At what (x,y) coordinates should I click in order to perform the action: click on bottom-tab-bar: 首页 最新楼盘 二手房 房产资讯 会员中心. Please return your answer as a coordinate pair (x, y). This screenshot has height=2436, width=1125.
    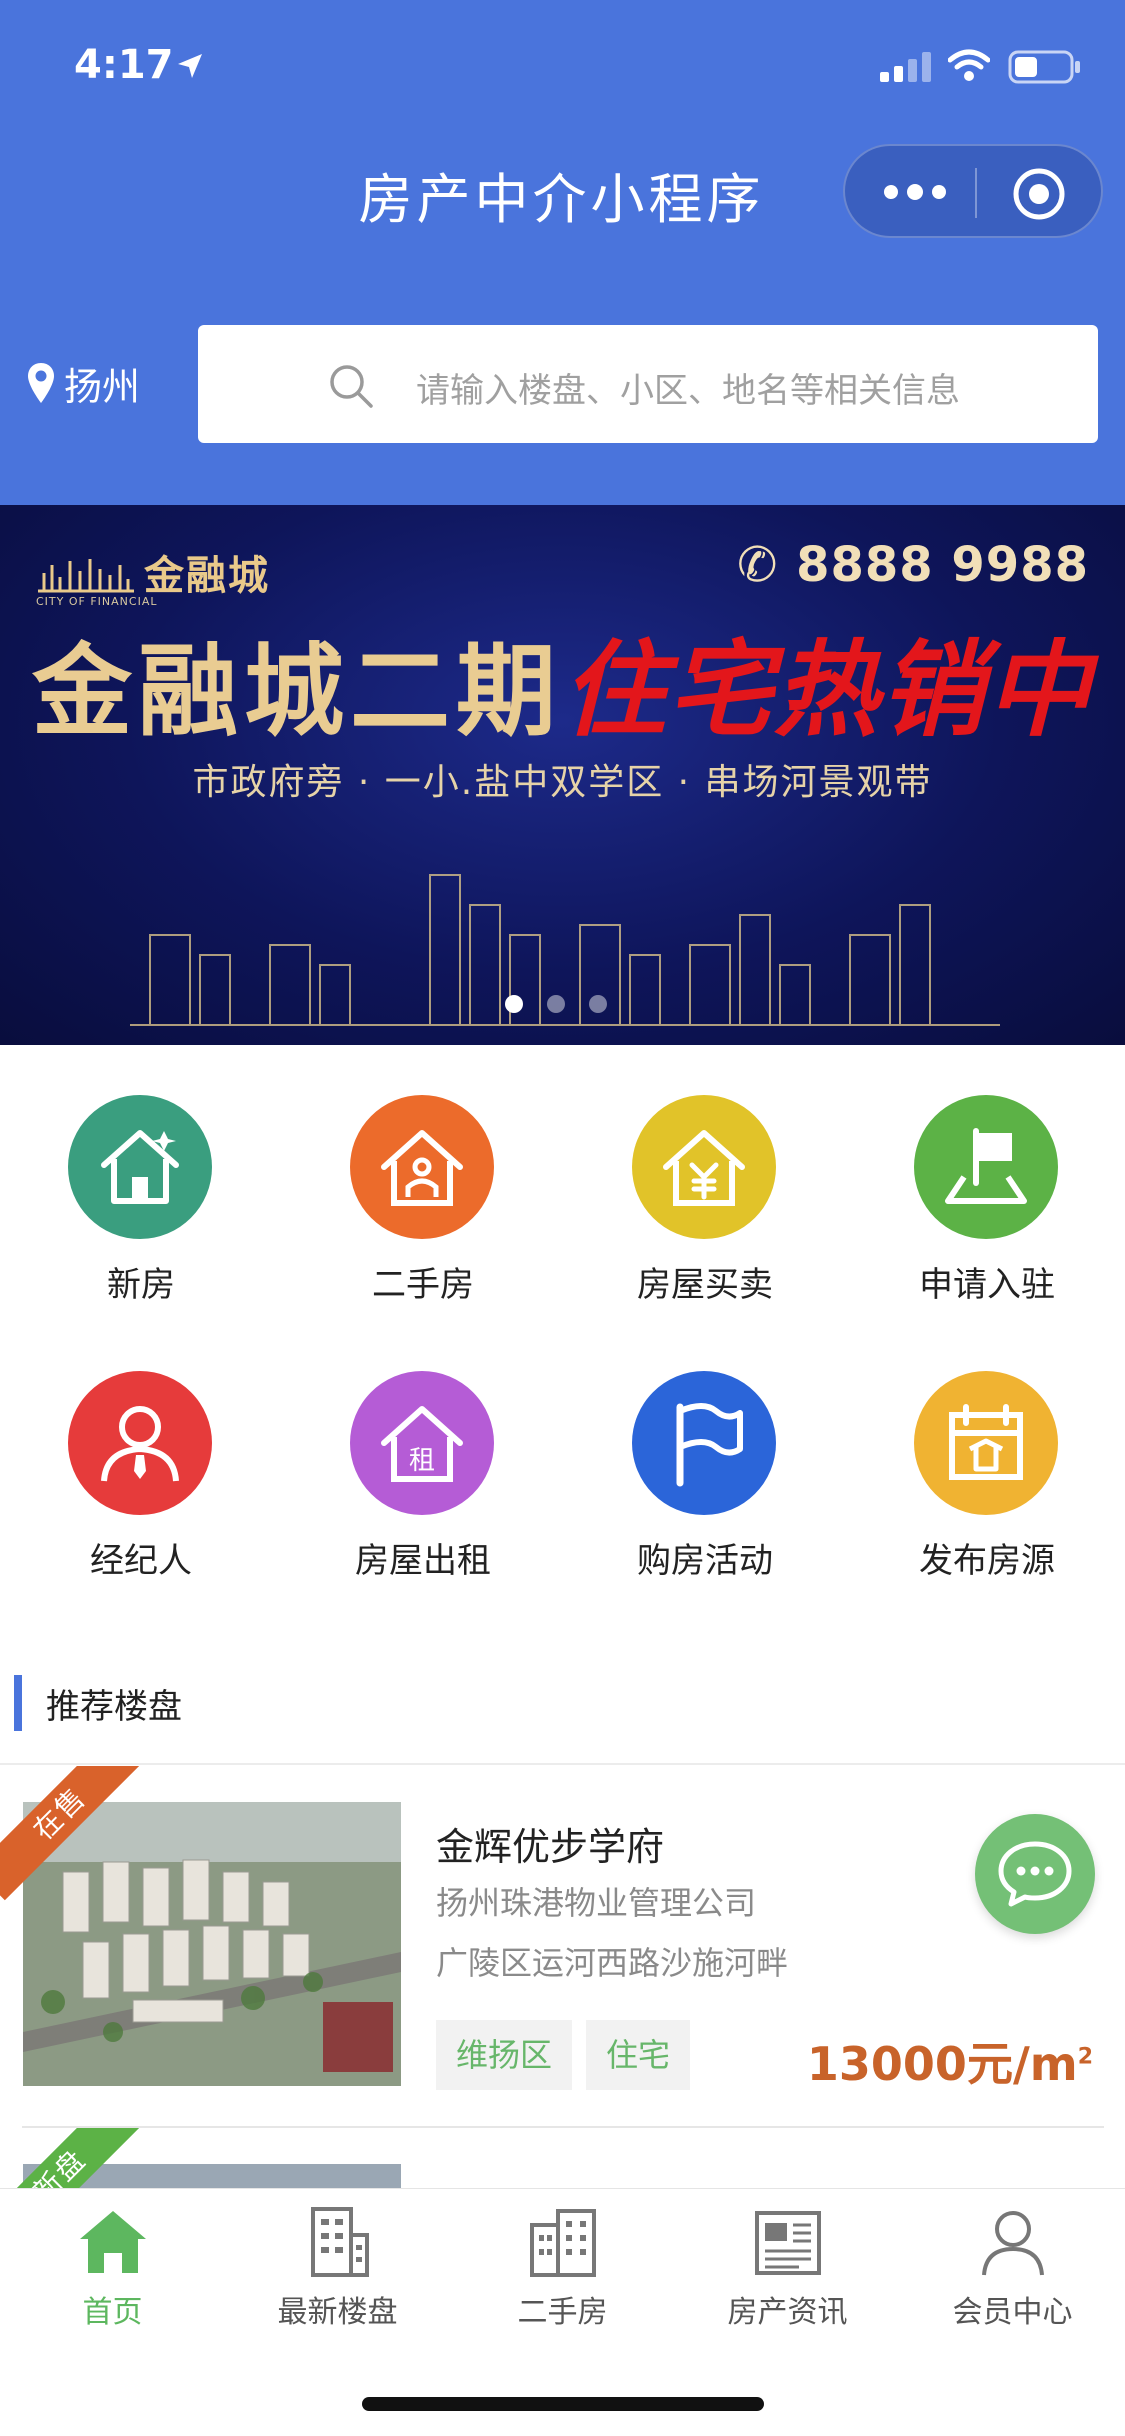
    Looking at the image, I should click on (562, 2312).